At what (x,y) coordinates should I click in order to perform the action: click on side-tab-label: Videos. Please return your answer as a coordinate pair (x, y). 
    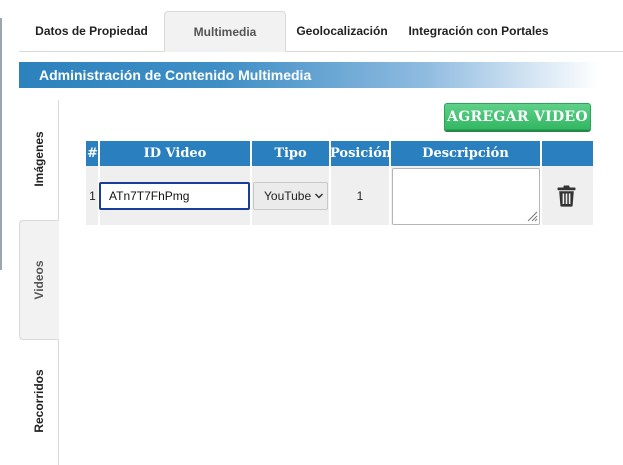
    Looking at the image, I should click on (39, 280).